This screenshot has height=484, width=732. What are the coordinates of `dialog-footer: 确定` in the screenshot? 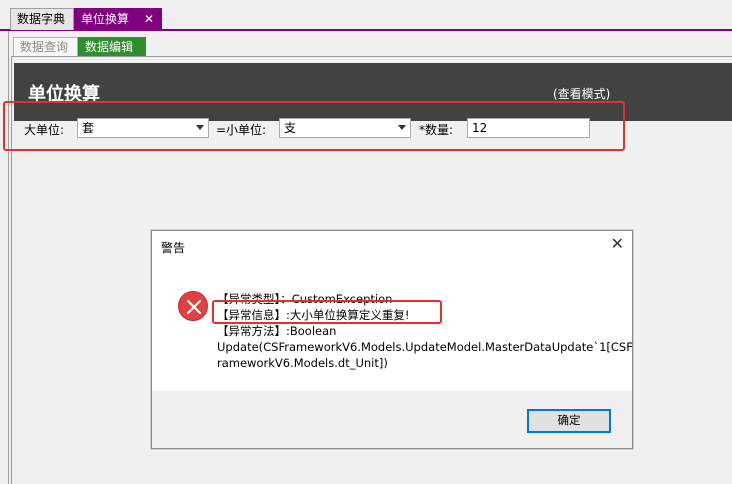 It's located at (392, 419).